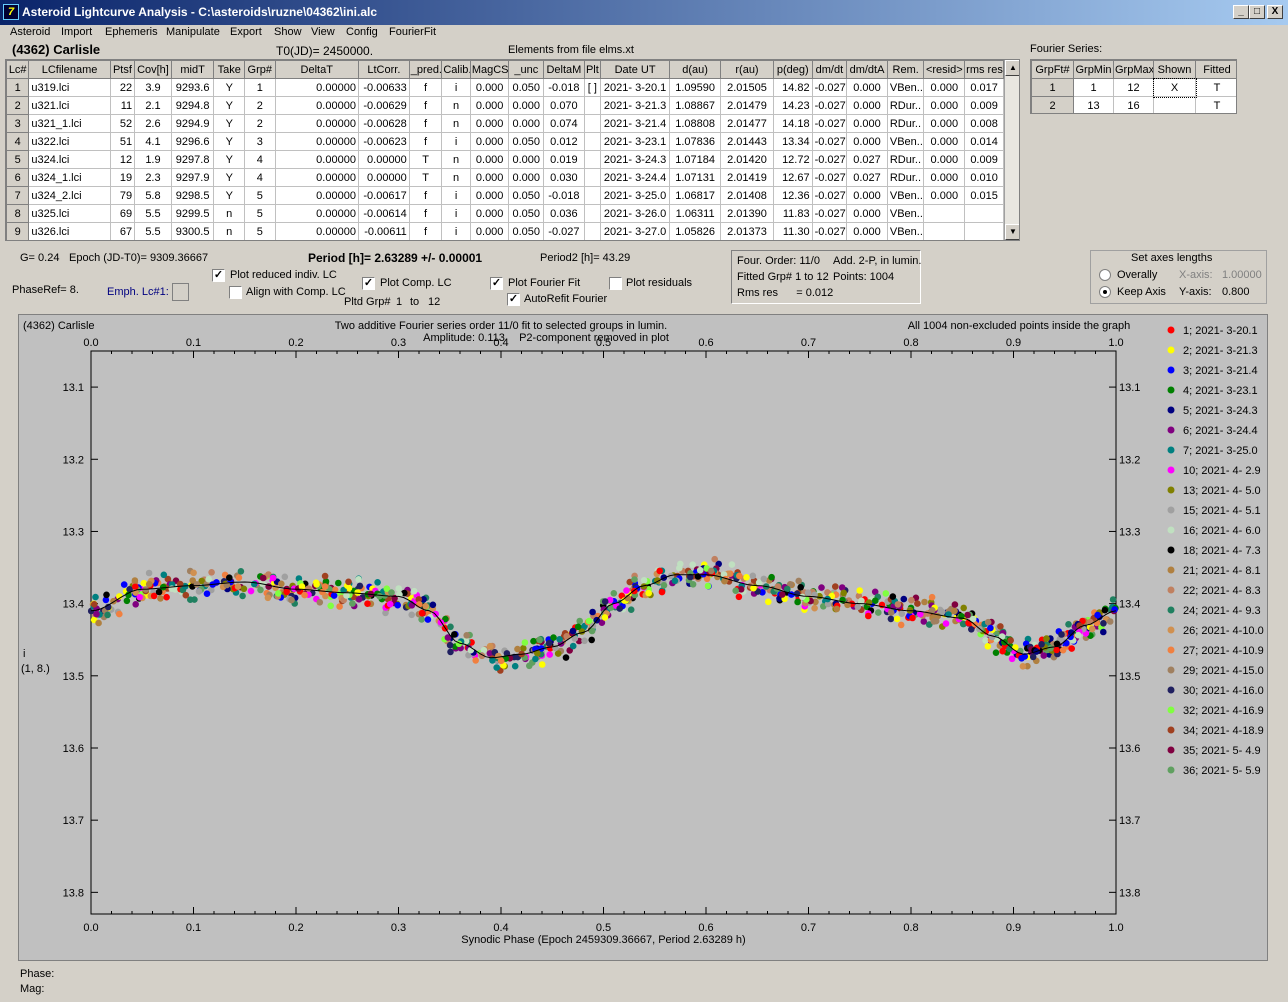  What do you see at coordinates (153, 195) in the screenshot?
I see `table-cell: 5.8` at bounding box center [153, 195].